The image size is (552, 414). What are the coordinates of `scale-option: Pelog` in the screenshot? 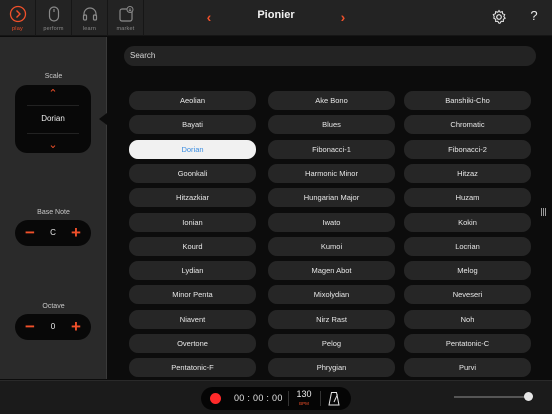 It's located at (331, 343).